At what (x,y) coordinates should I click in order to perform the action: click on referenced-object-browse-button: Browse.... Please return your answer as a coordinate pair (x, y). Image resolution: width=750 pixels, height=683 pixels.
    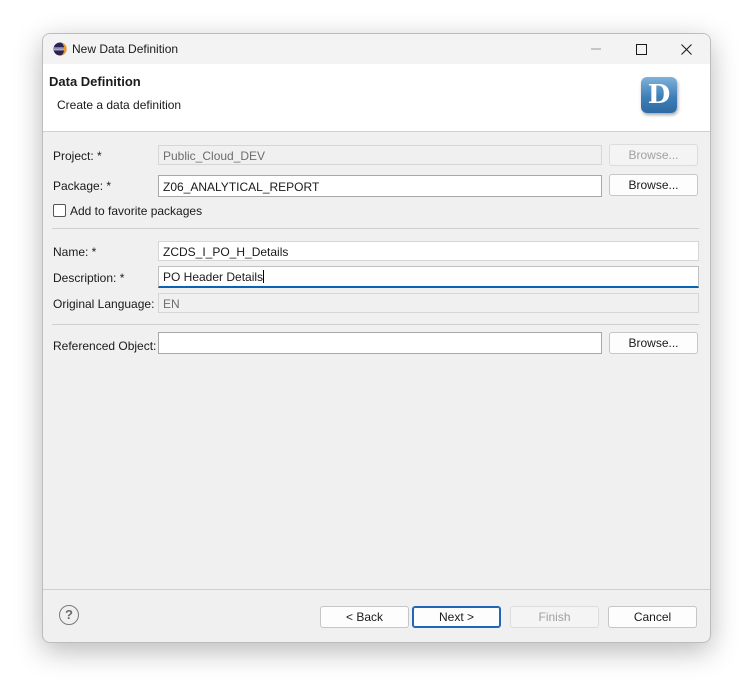
    Looking at the image, I should click on (653, 343).